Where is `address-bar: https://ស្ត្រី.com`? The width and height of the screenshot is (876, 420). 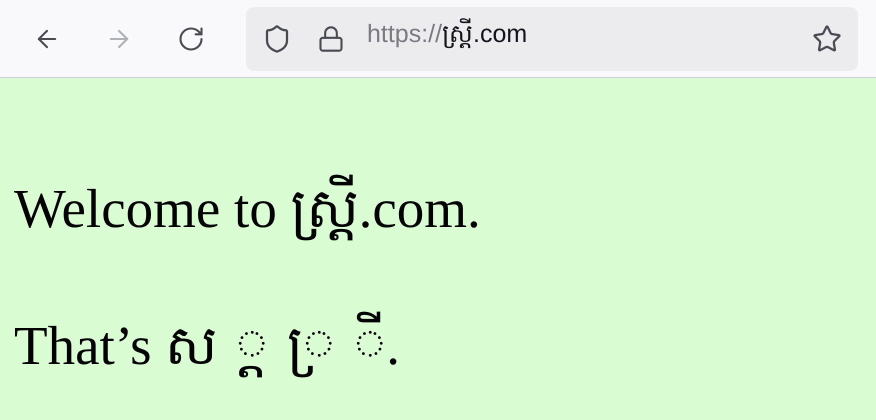
address-bar: https://ស្ត្រី.com is located at coordinates (552, 38).